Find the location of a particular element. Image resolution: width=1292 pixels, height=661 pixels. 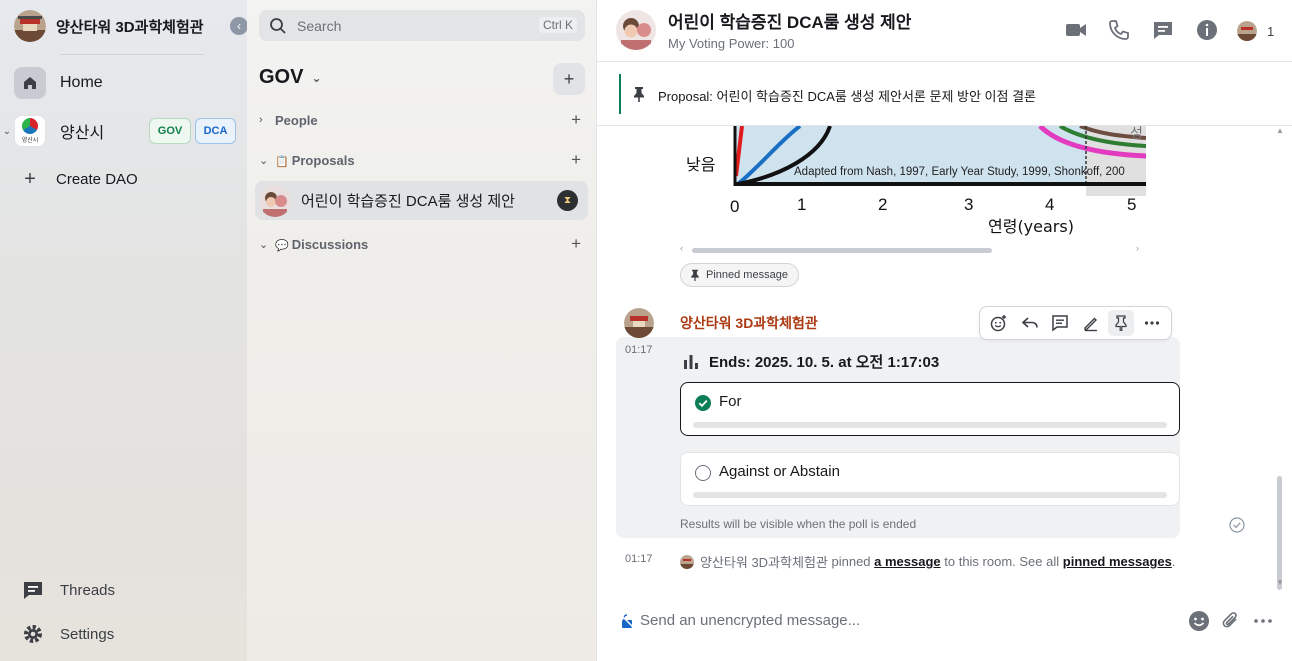

tick-3: 3 is located at coordinates (968, 204).